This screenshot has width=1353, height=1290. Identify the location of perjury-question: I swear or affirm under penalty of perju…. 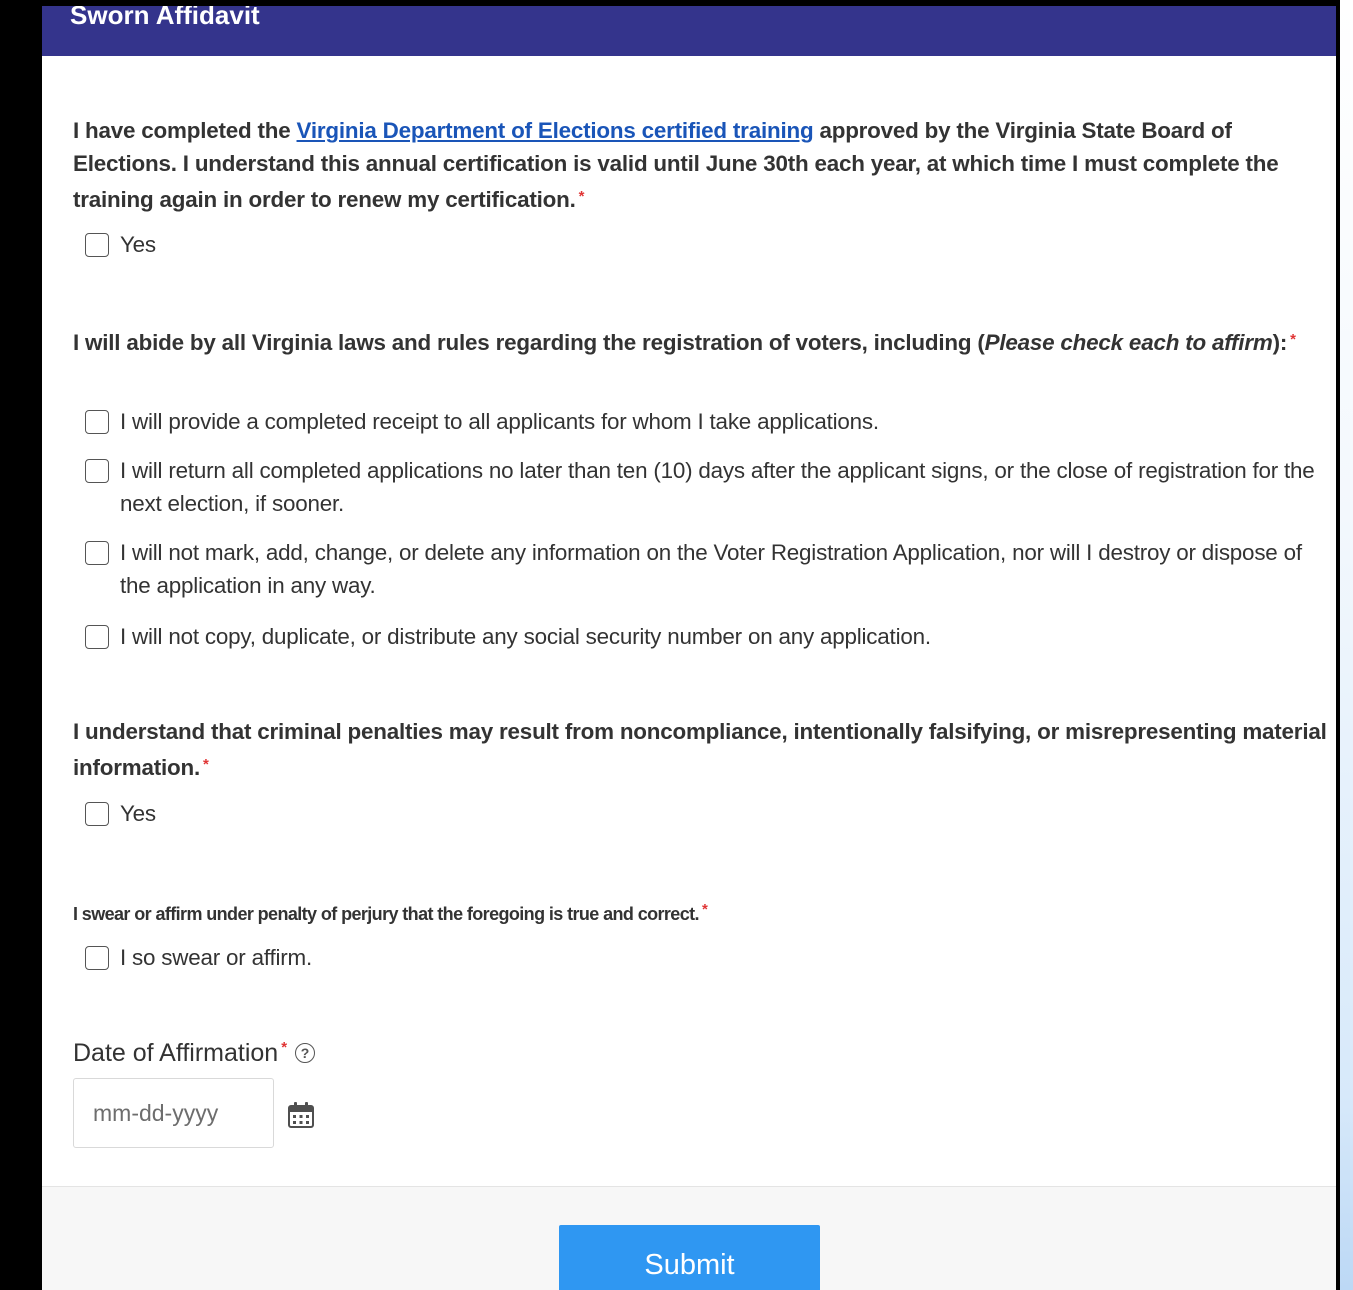
(390, 912).